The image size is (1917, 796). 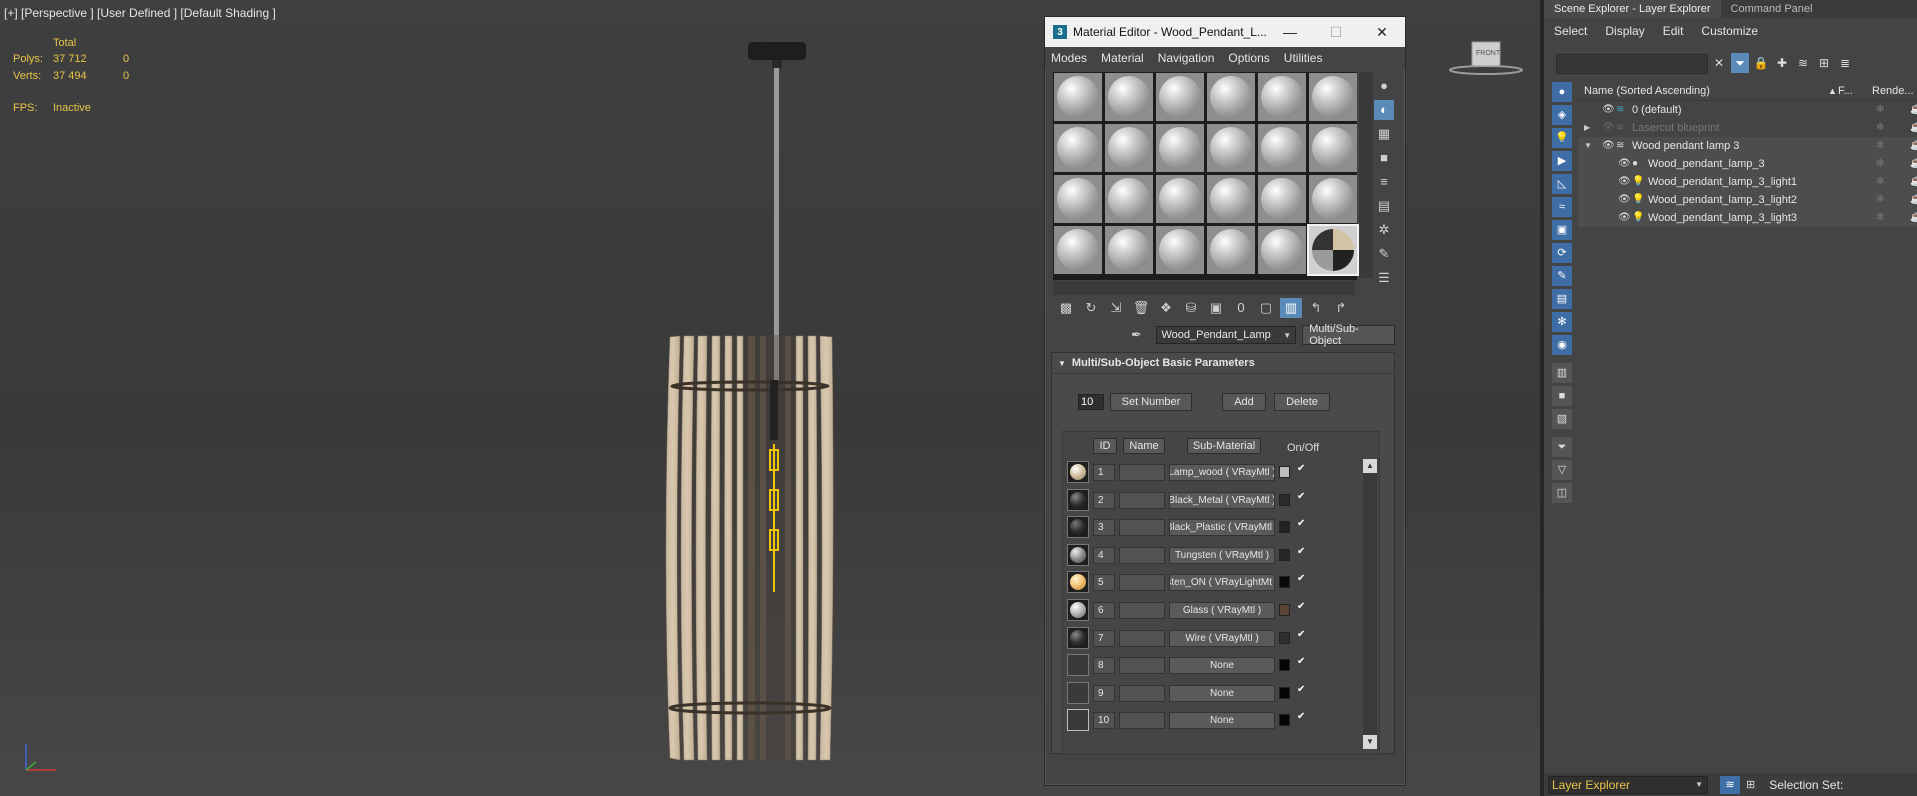 What do you see at coordinates (1747, 110) in the screenshot?
I see `tree-row-default-layer: 👁 ≋ 0 (default) ✻ ☕` at bounding box center [1747, 110].